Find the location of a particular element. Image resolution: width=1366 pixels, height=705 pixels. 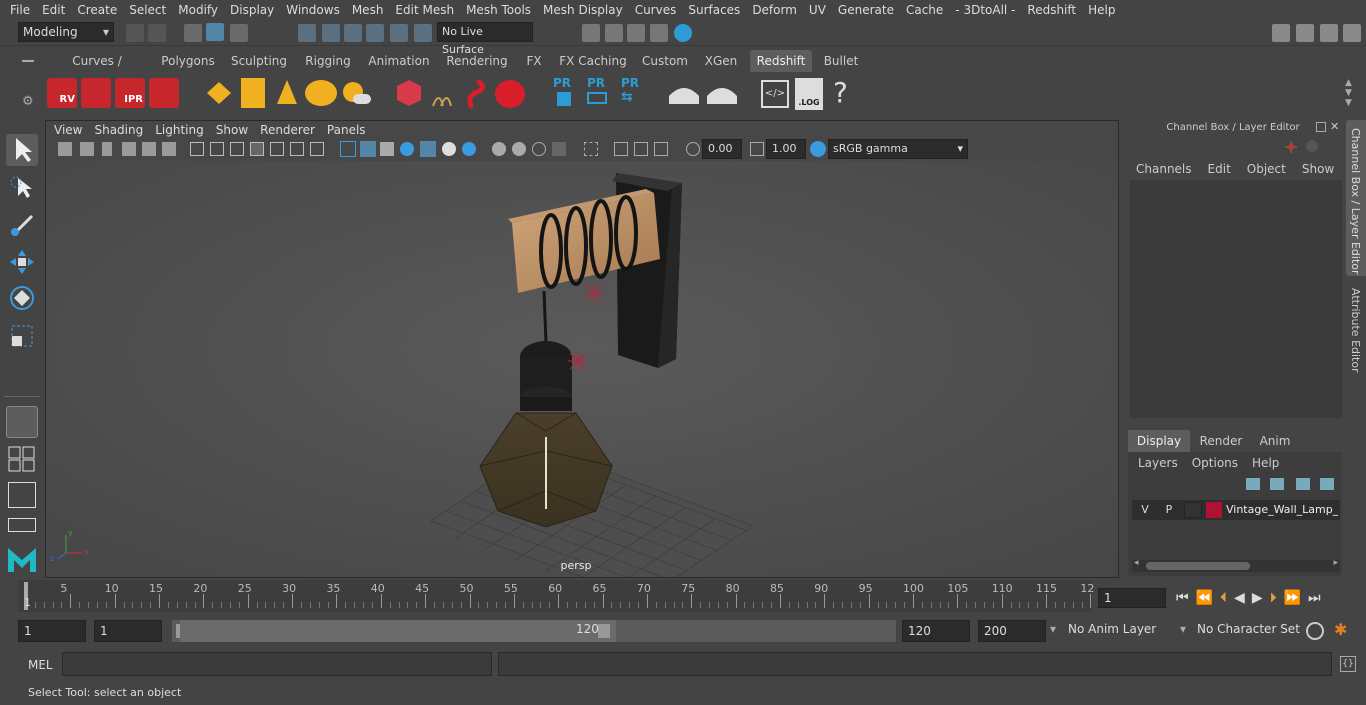

depth-of-field-icon is located at coordinates (559, 149).